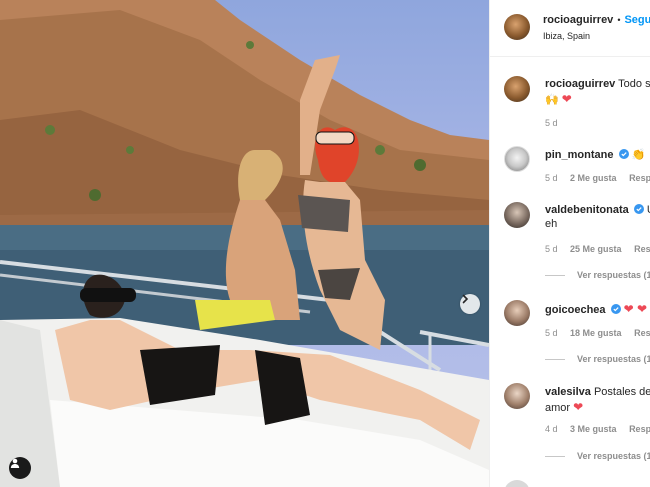  Describe the element at coordinates (465, 299) in the screenshot. I see `chevron-right-icon` at that location.